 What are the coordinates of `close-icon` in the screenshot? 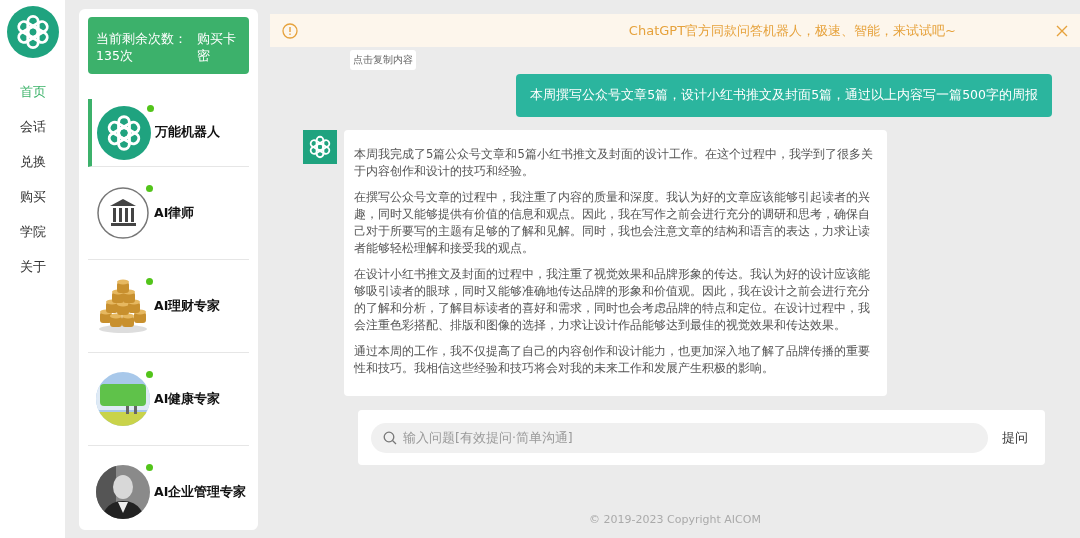 It's located at (1062, 30).